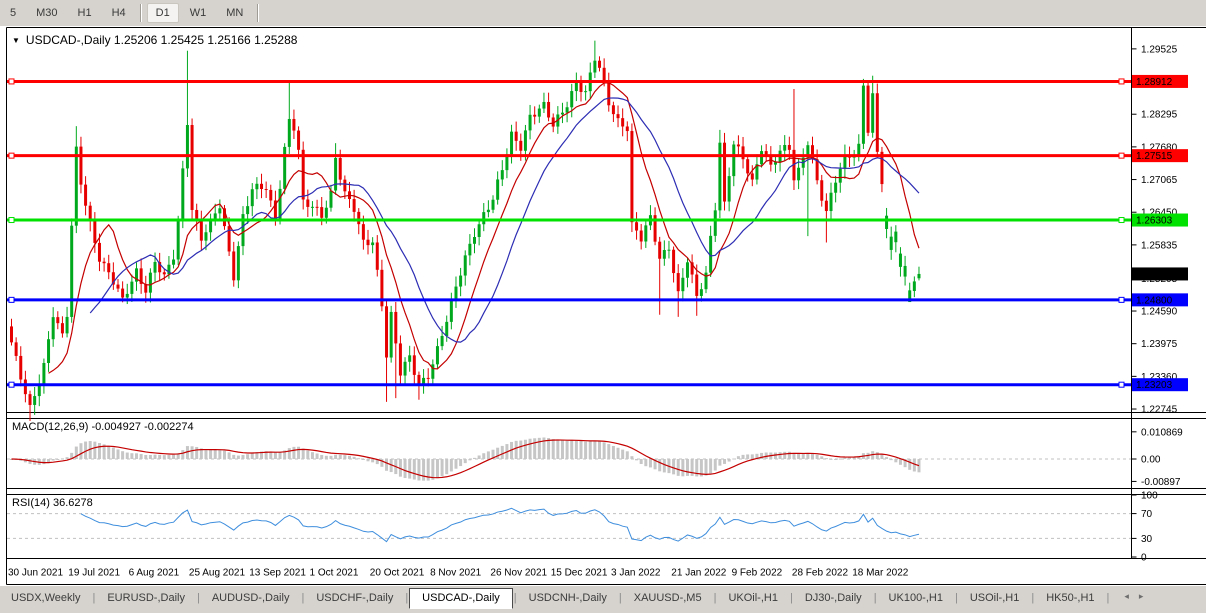 The width and height of the screenshot is (1206, 613). What do you see at coordinates (757, 573) in the screenshot?
I see `date-label: 9 Feb 2022` at bounding box center [757, 573].